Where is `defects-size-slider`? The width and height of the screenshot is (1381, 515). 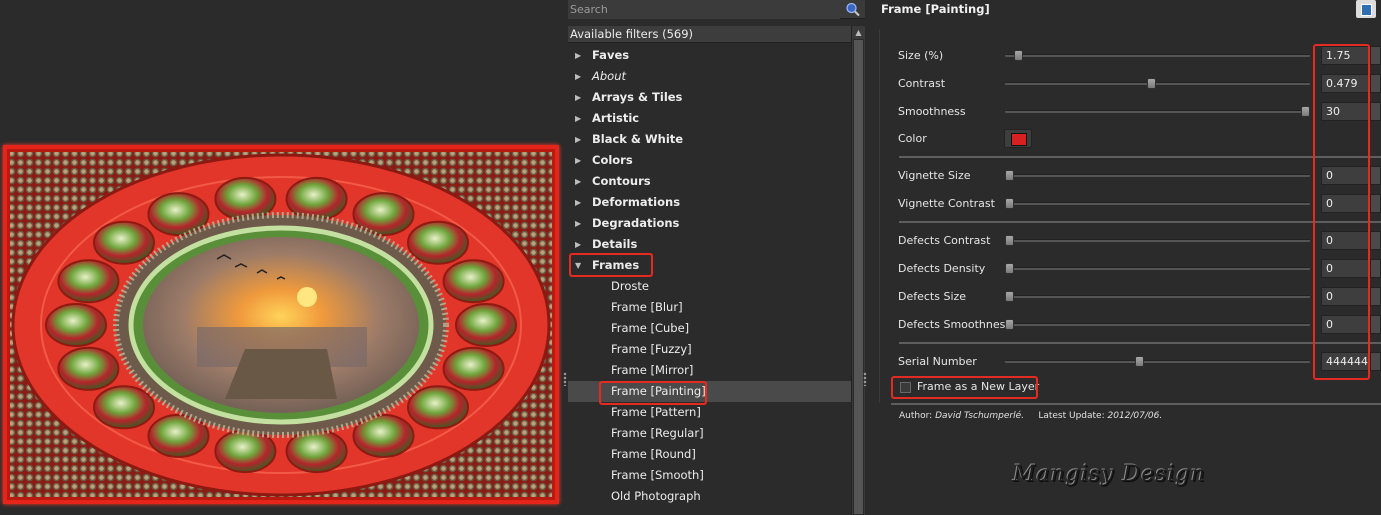
defects-size-slider is located at coordinates (1157, 296).